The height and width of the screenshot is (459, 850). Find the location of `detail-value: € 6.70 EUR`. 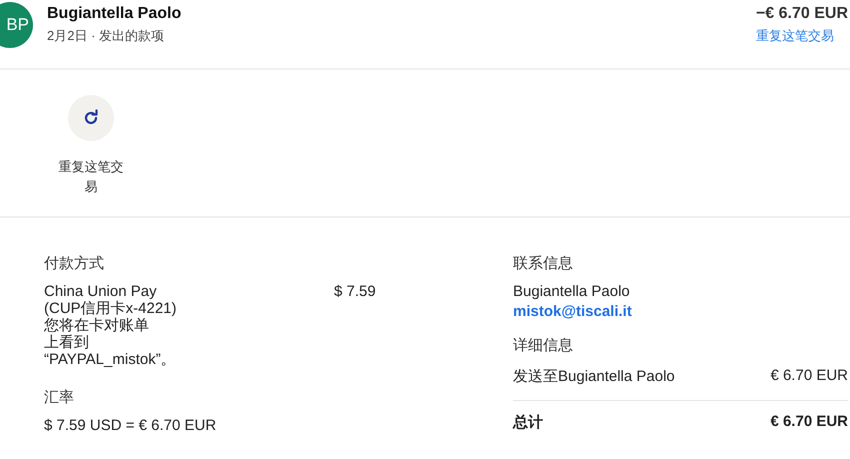

detail-value: € 6.70 EUR is located at coordinates (809, 376).